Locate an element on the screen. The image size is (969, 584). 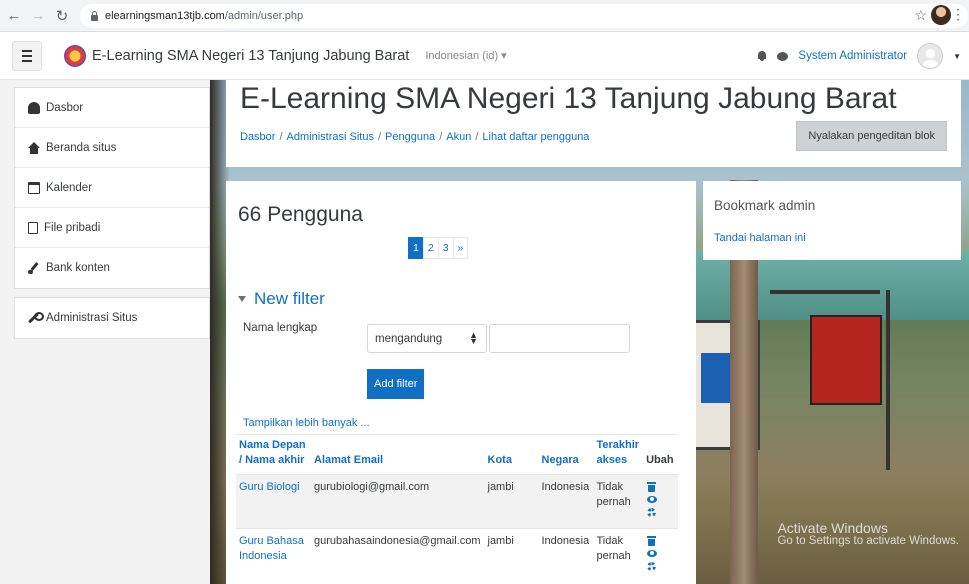
brush-icon is located at coordinates (34, 268).